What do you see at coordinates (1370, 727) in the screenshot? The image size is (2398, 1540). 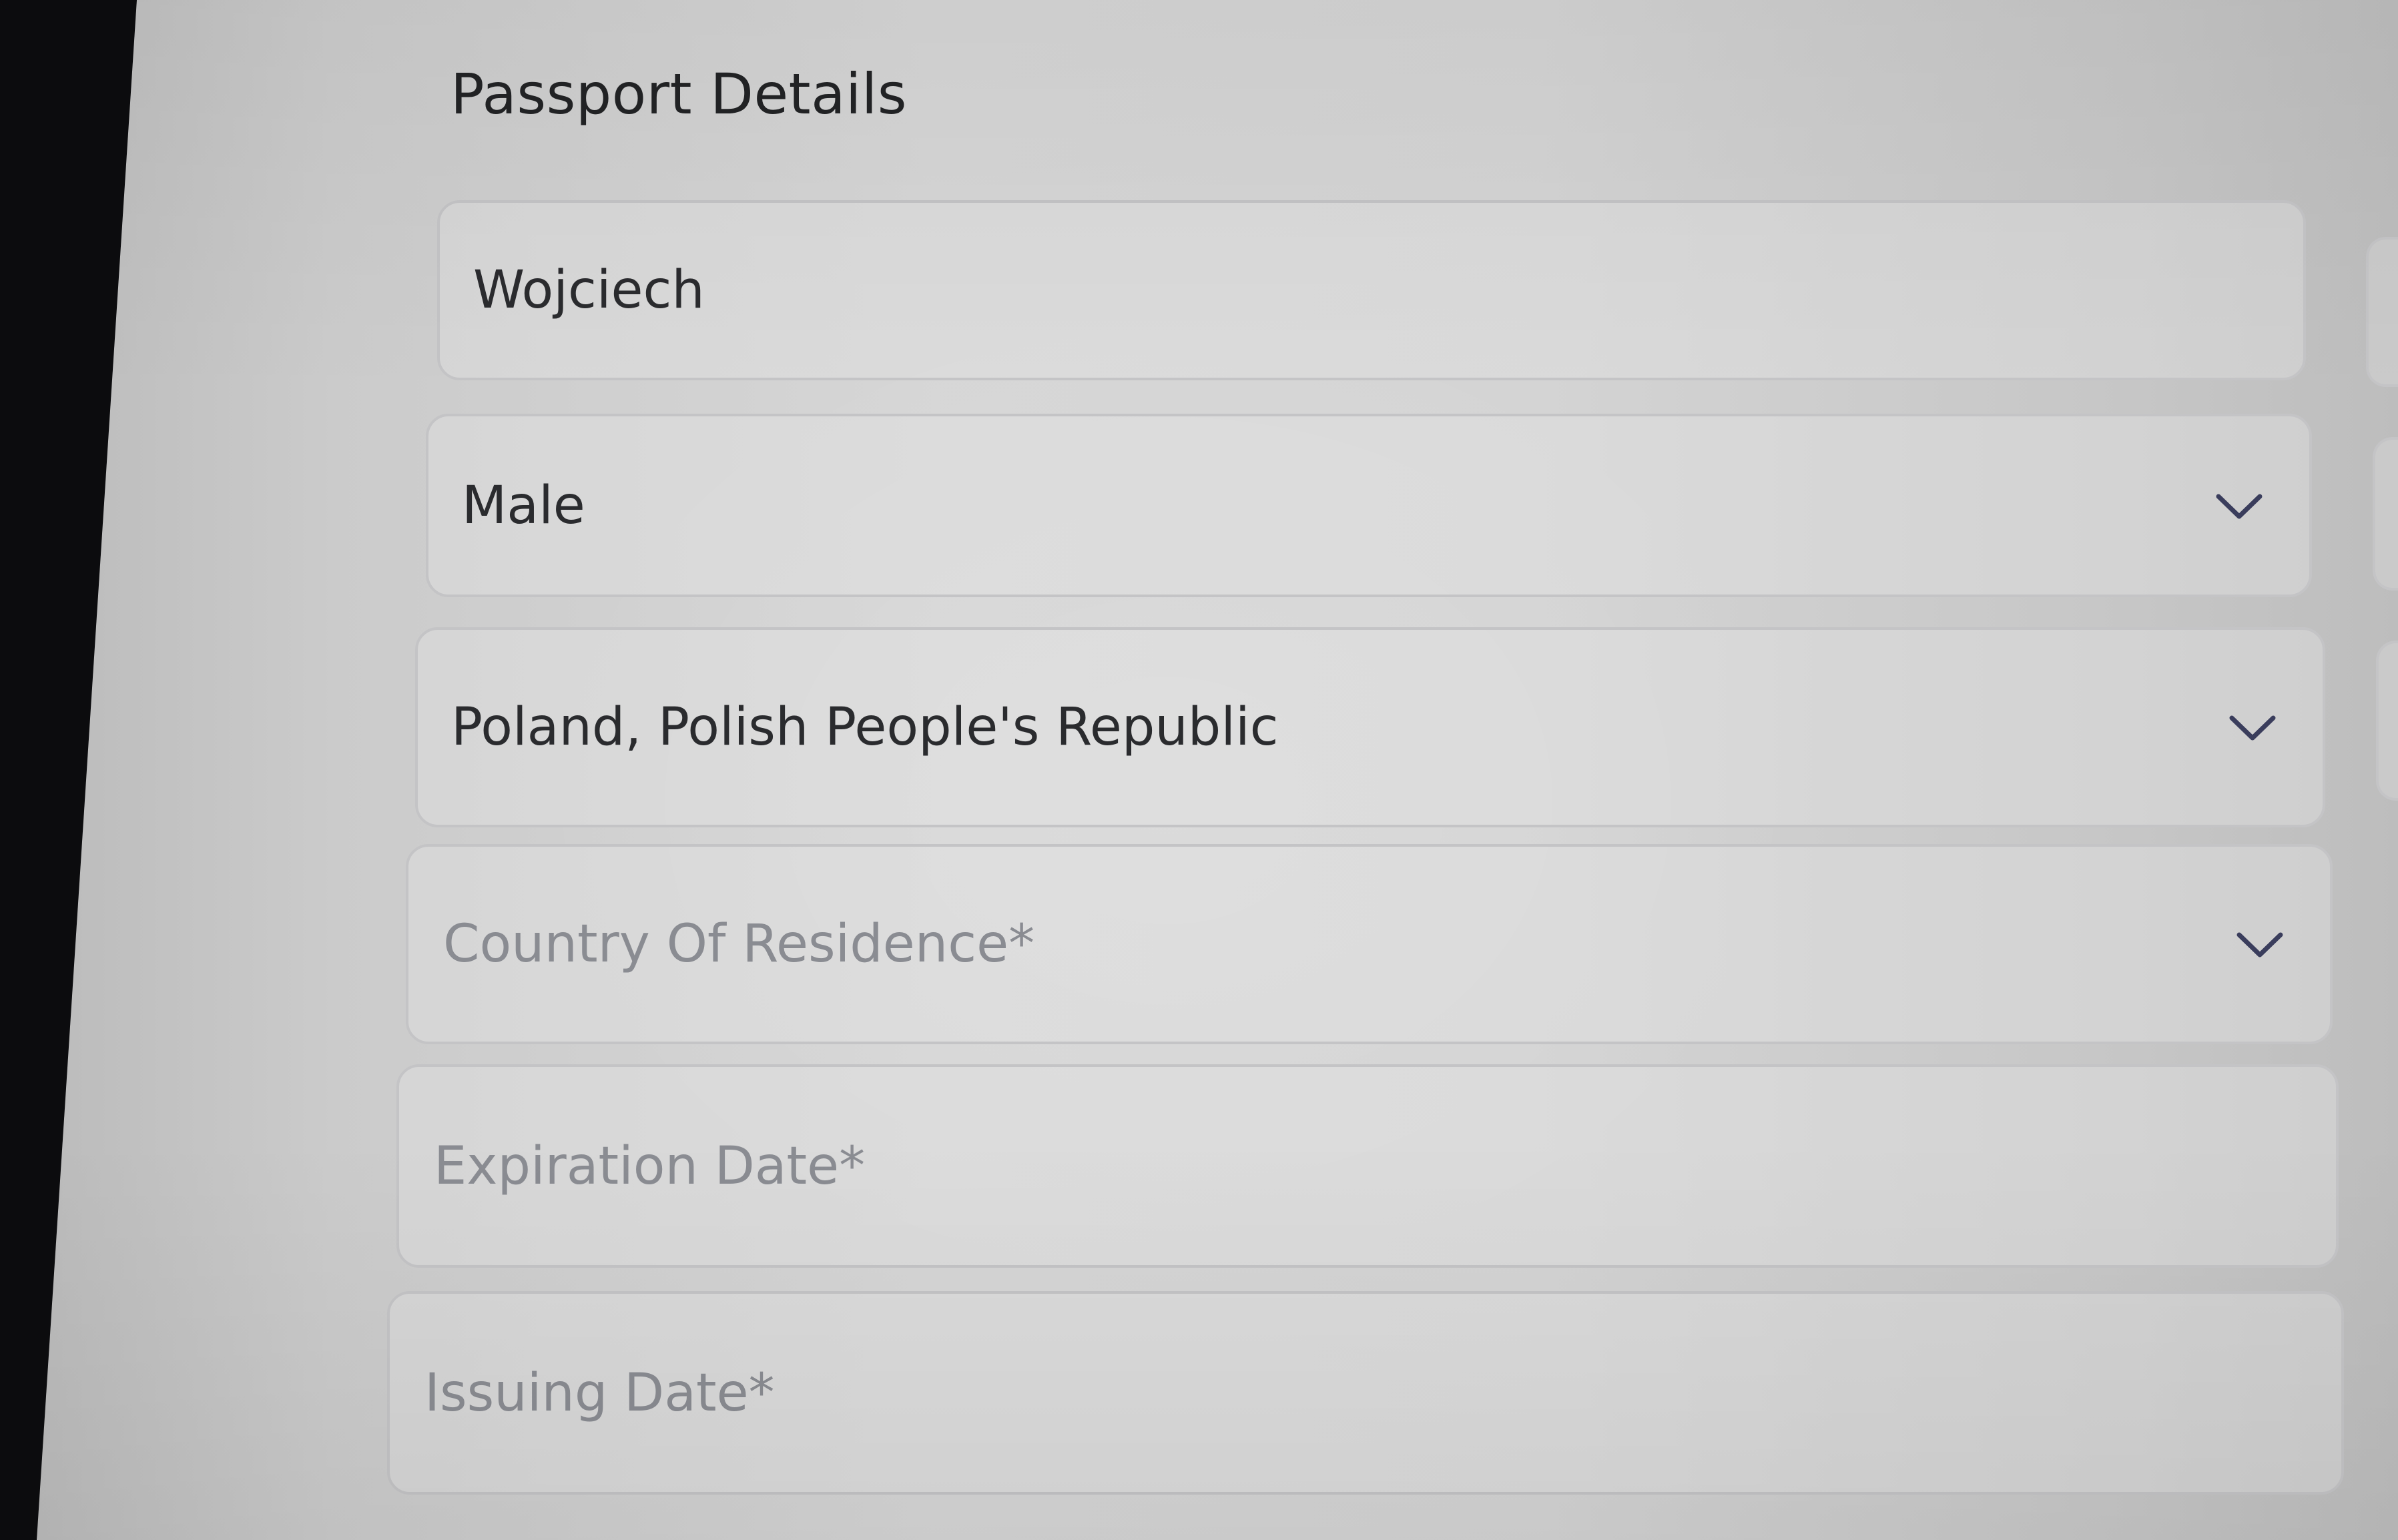 I see `nationality-select: Poland, Polish People's Republic` at bounding box center [1370, 727].